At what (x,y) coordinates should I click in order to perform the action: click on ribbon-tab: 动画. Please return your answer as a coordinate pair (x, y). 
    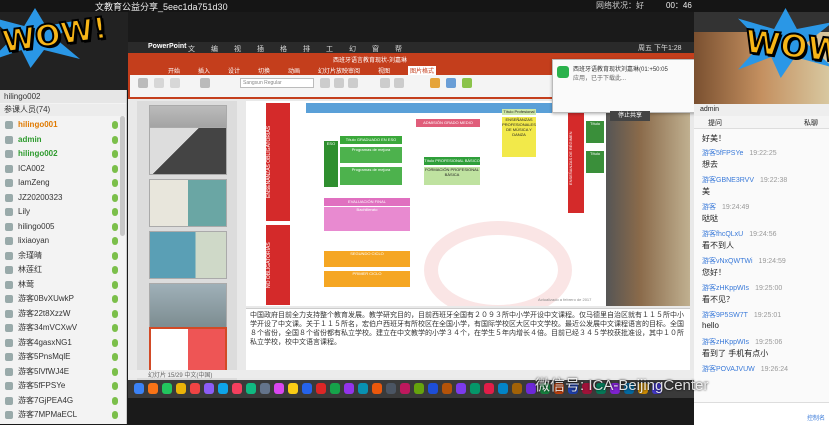
    Looking at the image, I should click on (294, 70).